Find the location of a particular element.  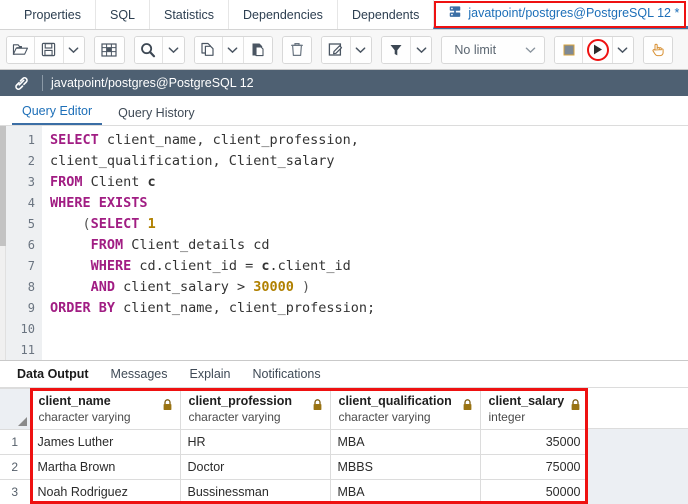

table-cell: 75000 is located at coordinates (534, 467).